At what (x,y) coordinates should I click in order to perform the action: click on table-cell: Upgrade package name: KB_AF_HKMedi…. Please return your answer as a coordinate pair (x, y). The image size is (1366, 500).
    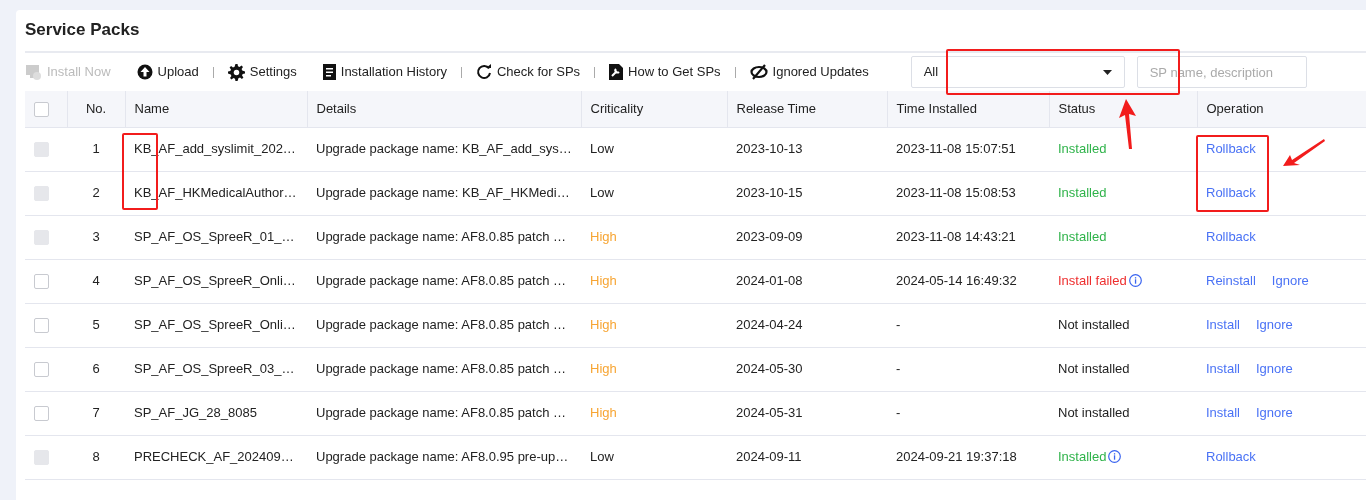
    Looking at the image, I should click on (444, 193).